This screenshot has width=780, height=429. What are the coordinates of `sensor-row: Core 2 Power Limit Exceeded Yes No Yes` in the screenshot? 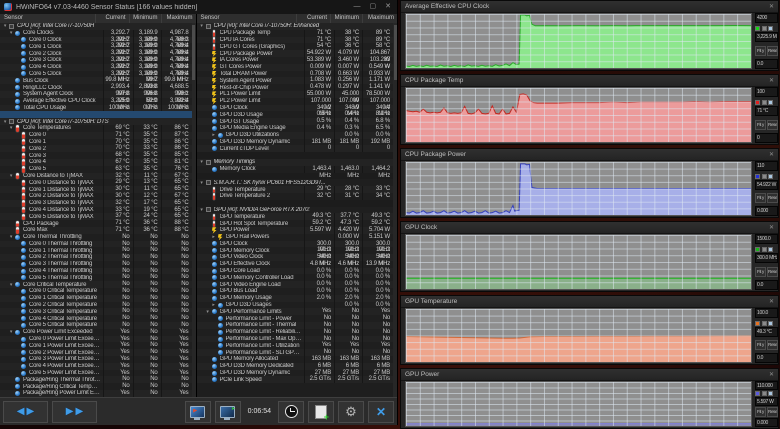 It's located at (96, 353).